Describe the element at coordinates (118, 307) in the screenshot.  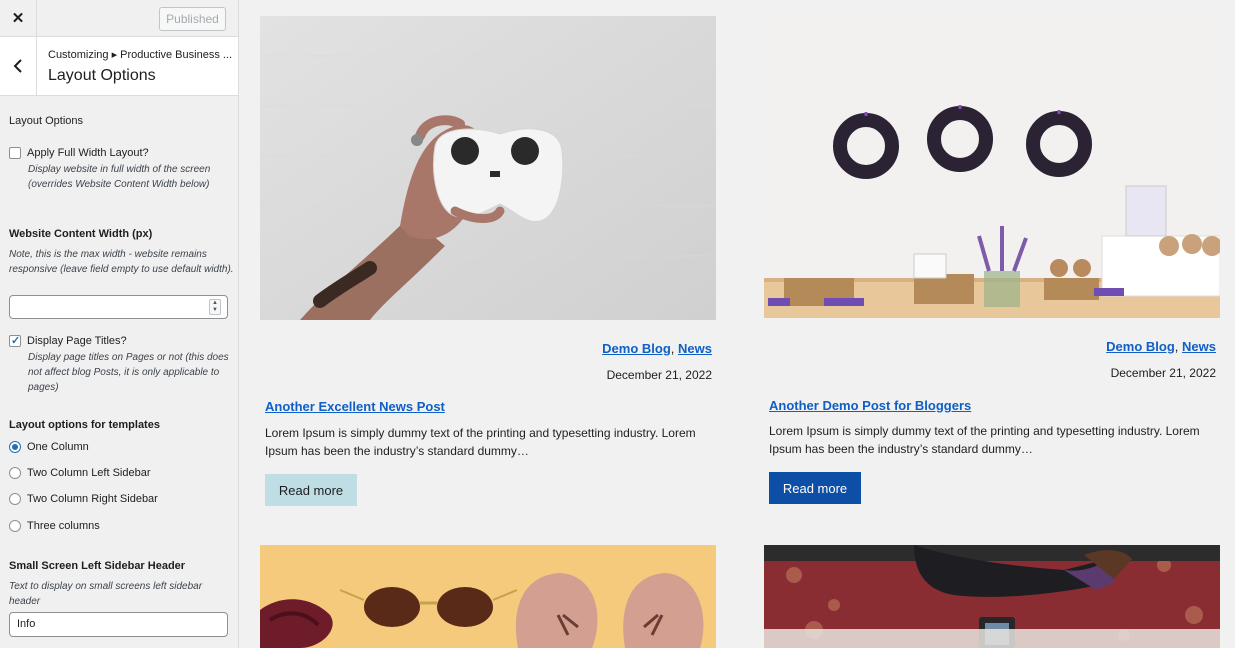
I see `content-width-input: ▲ ▼` at that location.